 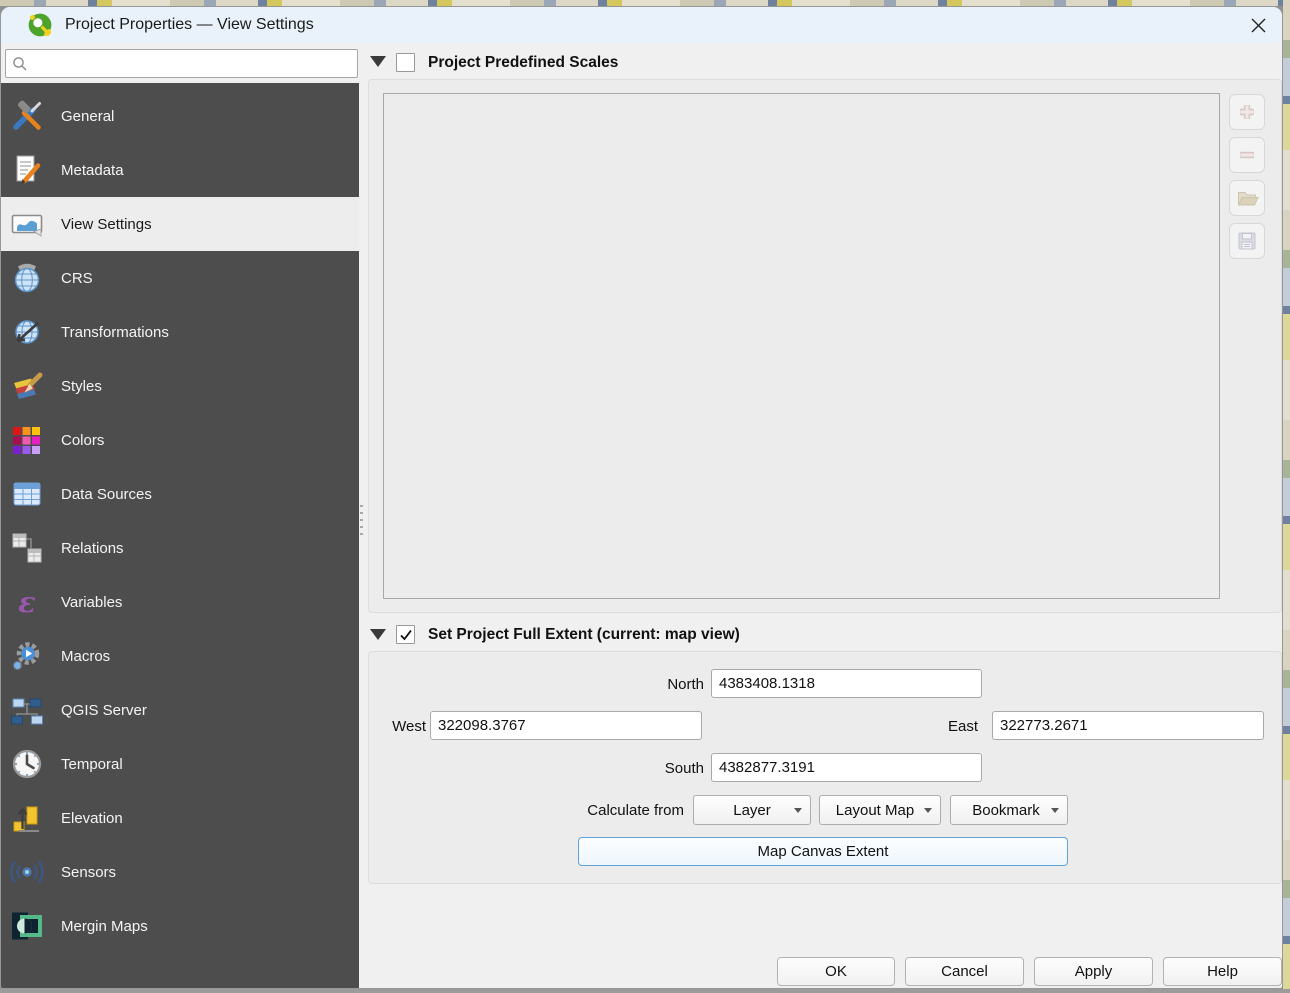 I want to click on predefined-scales-title: Project Predefined Scales, so click(x=523, y=62).